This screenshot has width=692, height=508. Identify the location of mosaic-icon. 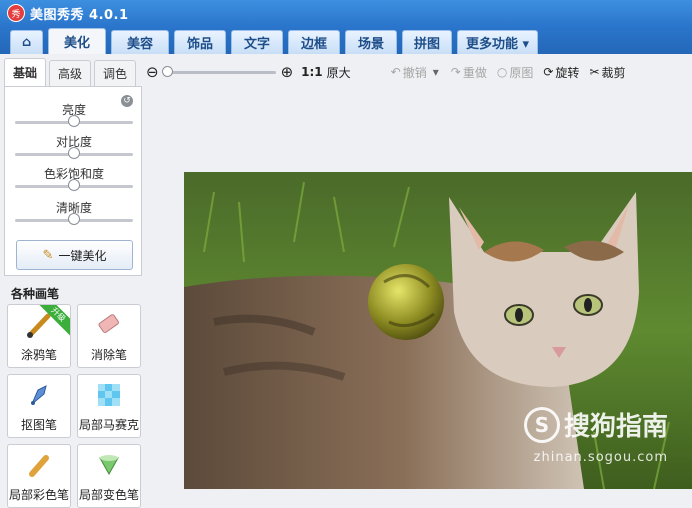
(109, 395).